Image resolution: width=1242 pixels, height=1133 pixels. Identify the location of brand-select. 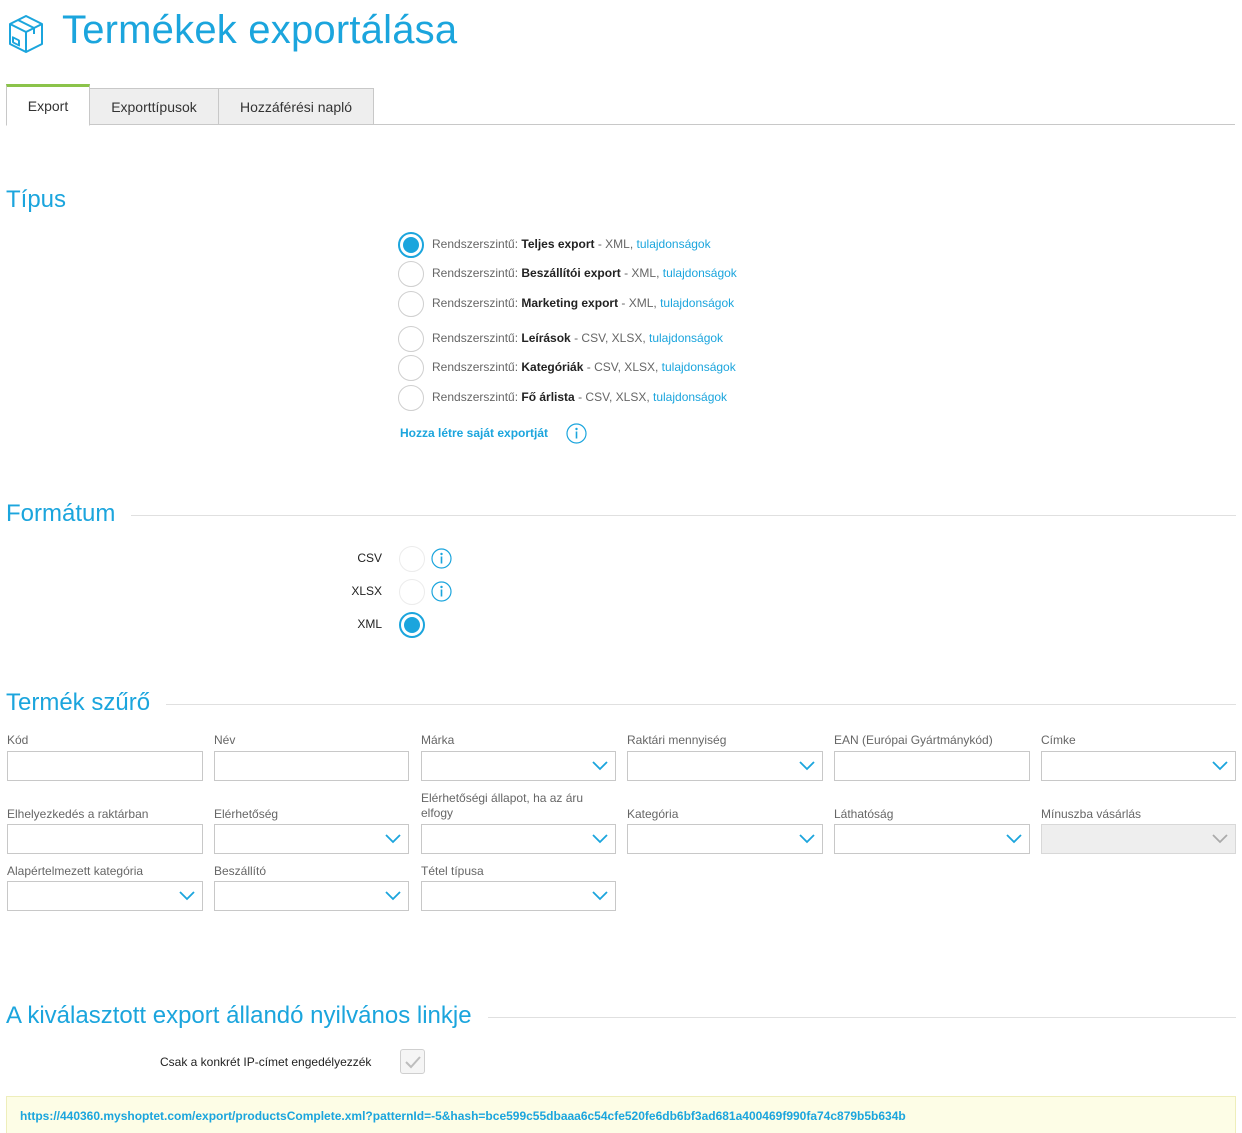
(518, 766).